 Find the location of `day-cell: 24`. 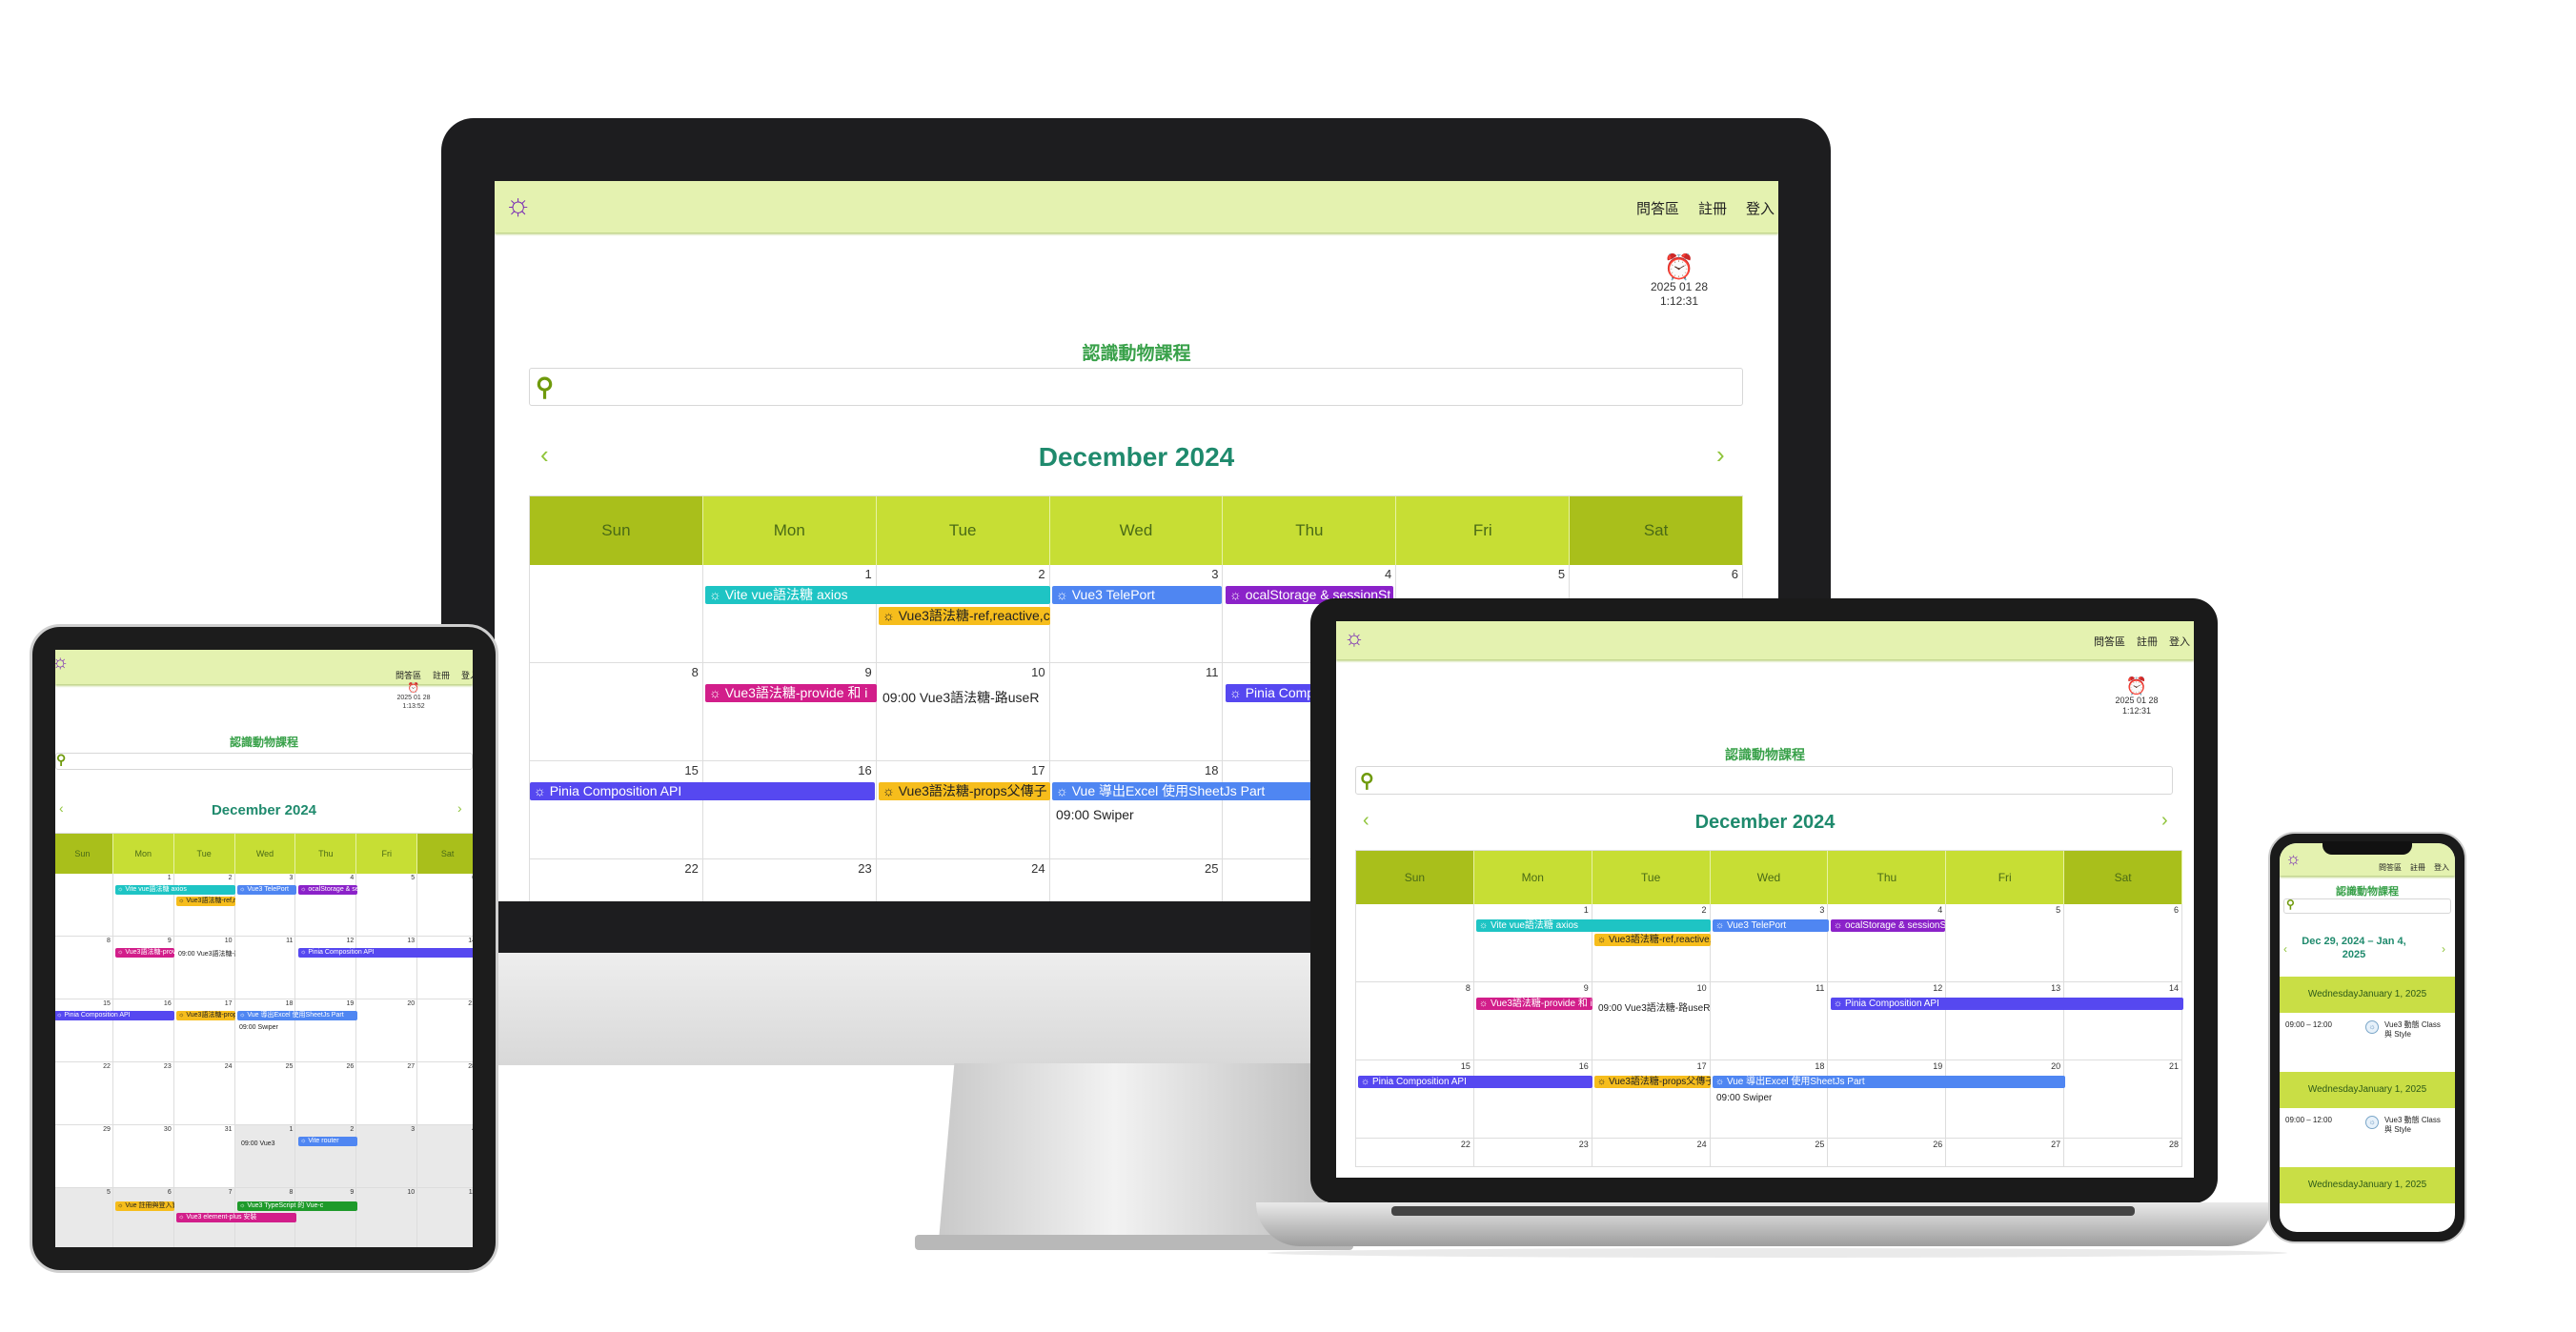

day-cell: 24 is located at coordinates (964, 880).